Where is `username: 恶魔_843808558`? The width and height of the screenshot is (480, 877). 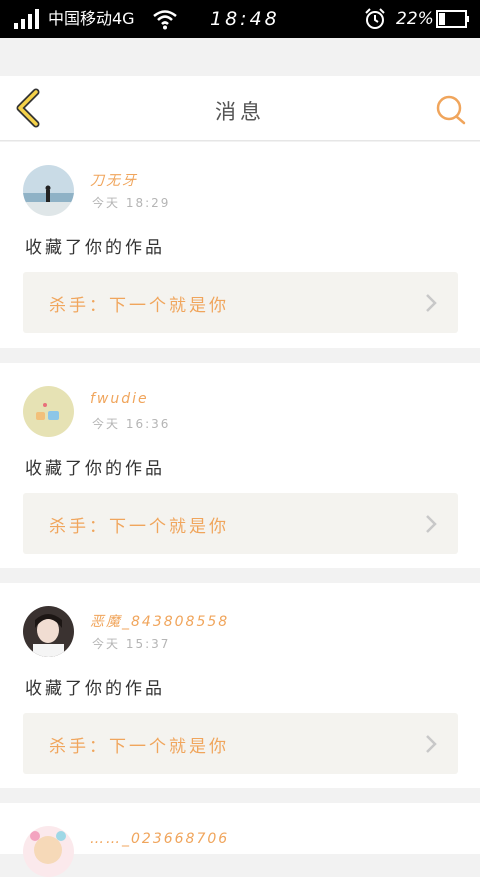 username: 恶魔_843808558 is located at coordinates (159, 621).